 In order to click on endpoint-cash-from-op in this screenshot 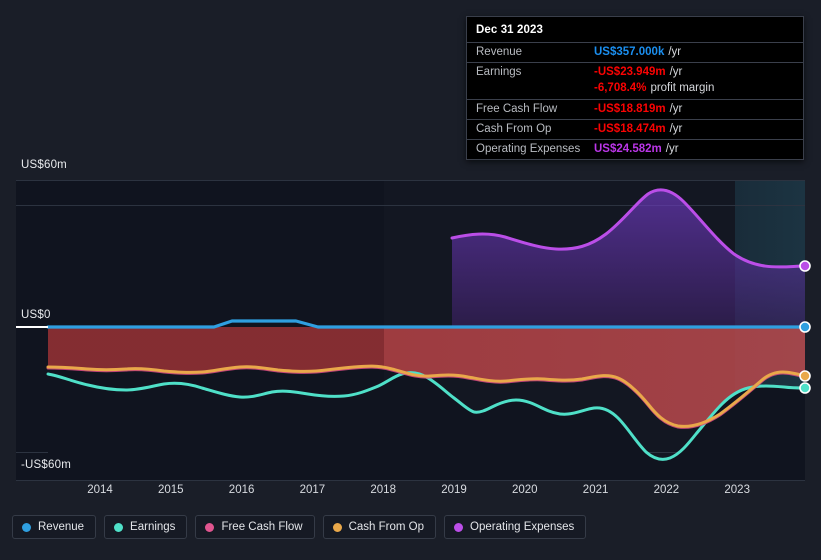, I will do `click(805, 376)`.